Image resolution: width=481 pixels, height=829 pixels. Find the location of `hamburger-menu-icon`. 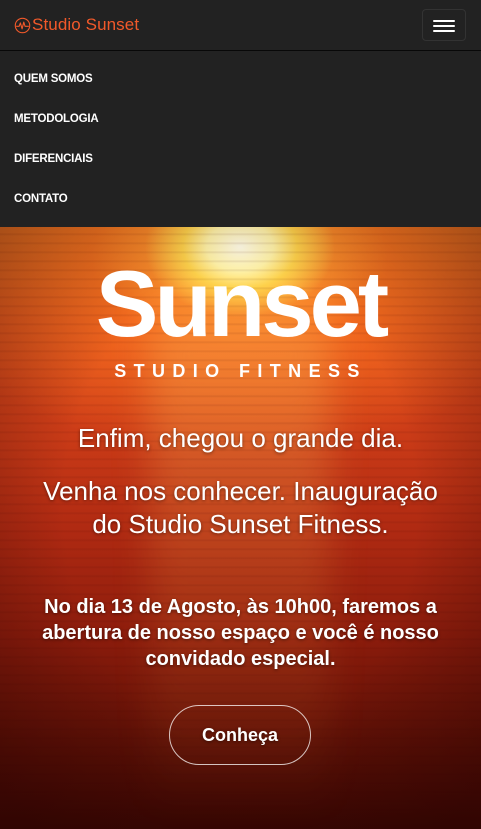

hamburger-menu-icon is located at coordinates (444, 21).